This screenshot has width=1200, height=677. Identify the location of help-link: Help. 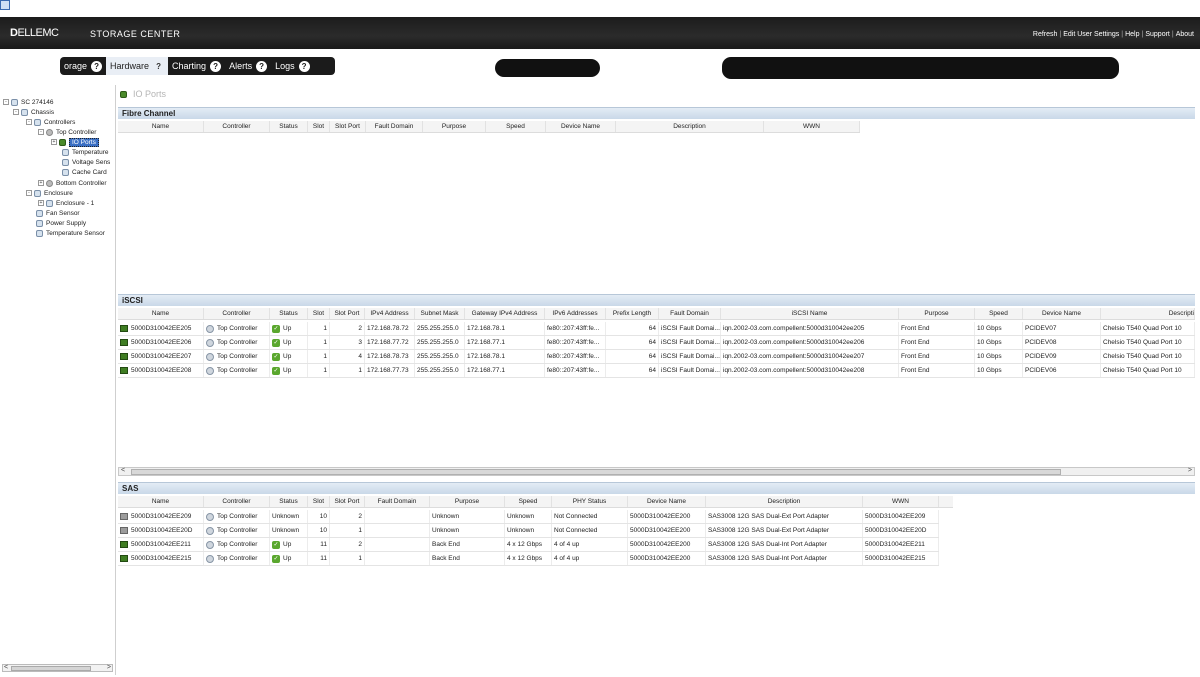
(1132, 34).